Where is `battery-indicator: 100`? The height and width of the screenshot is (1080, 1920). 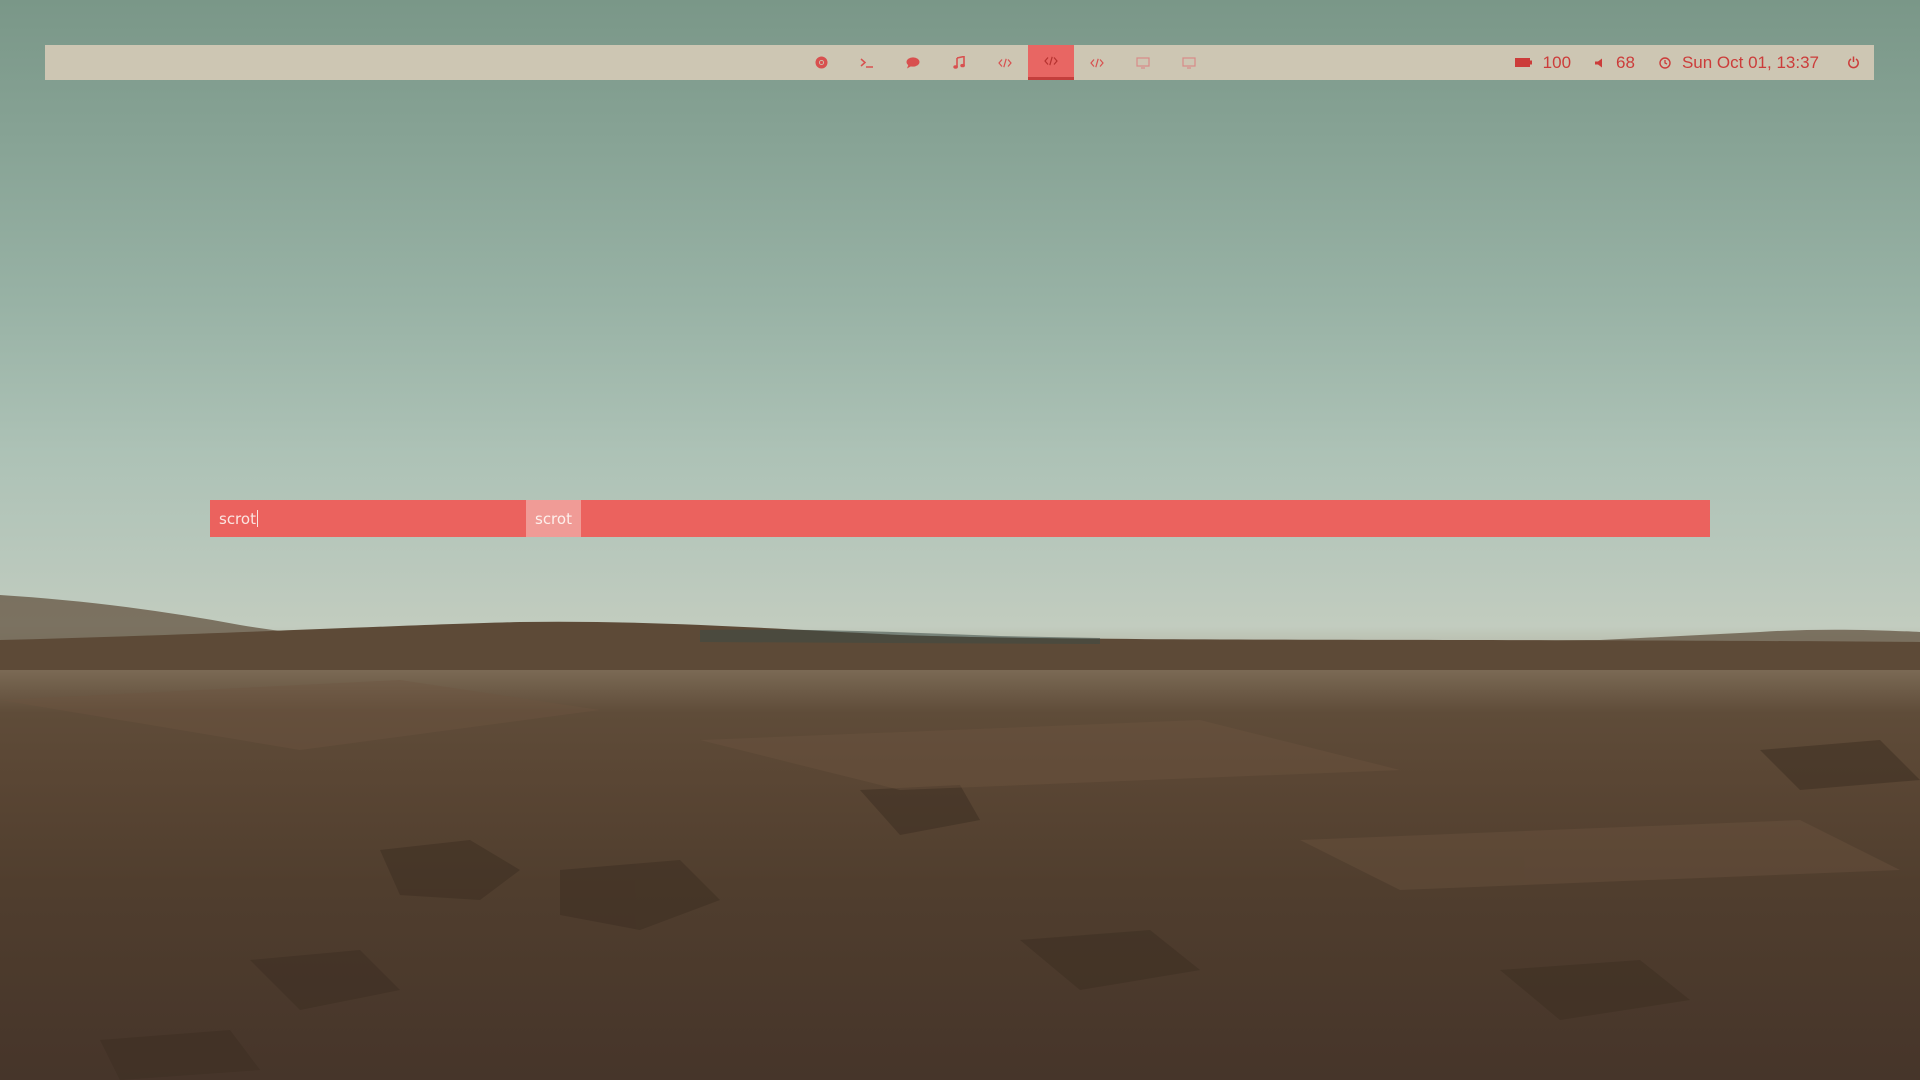
battery-indicator: 100 is located at coordinates (1543, 62).